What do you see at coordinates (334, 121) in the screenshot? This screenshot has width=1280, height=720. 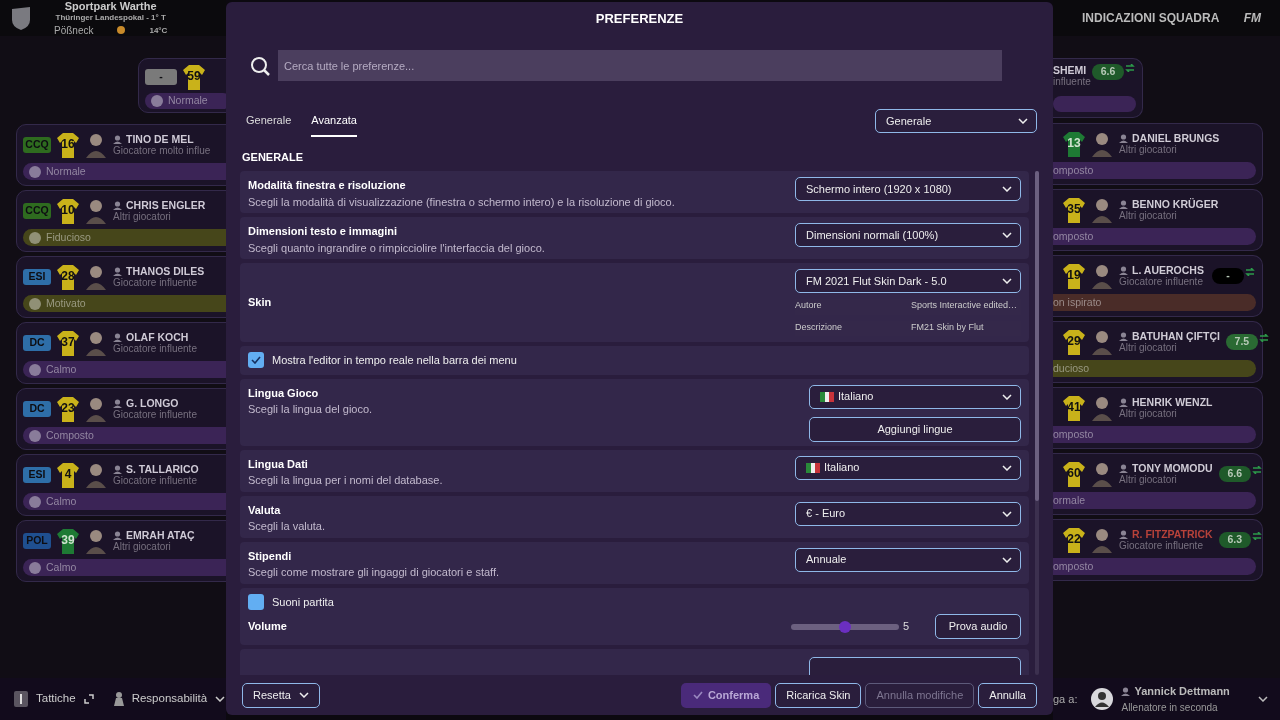 I see `tab: Avanzata` at bounding box center [334, 121].